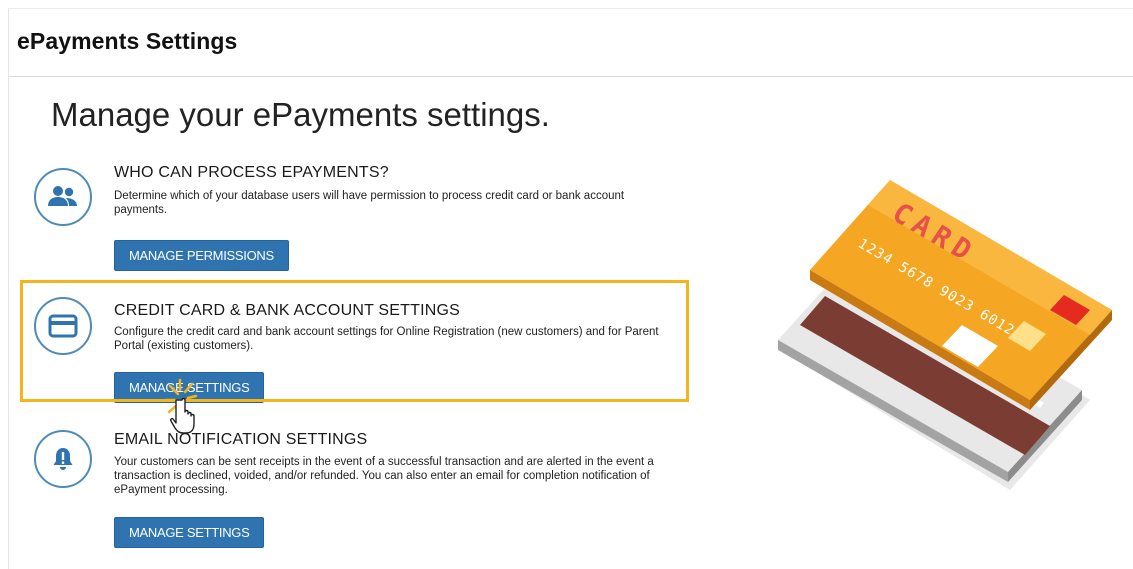 The image size is (1133, 569). I want to click on permissions-heading: WHO CAN PROCESS EPAYMENTS?, so click(251, 172).